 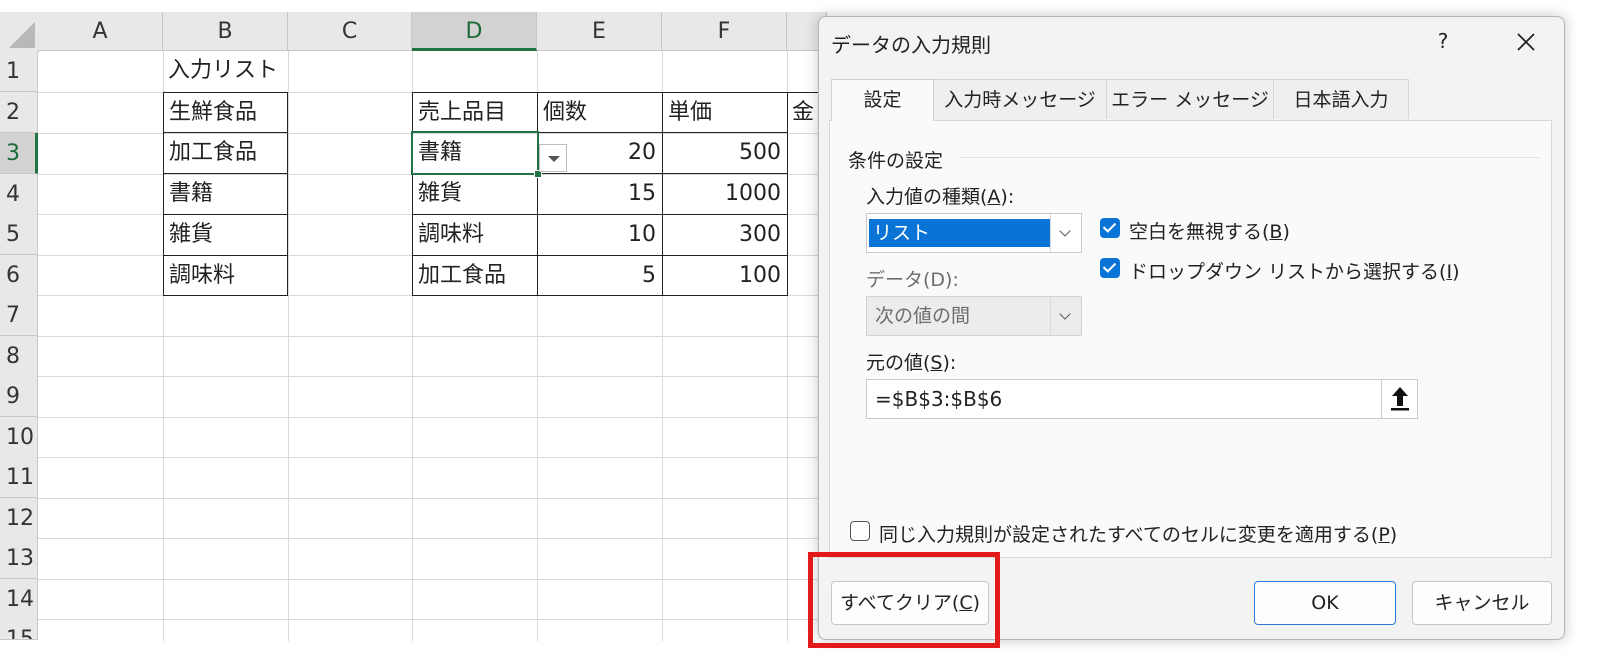 What do you see at coordinates (860, 531) in the screenshot?
I see `apply-all-checkbox` at bounding box center [860, 531].